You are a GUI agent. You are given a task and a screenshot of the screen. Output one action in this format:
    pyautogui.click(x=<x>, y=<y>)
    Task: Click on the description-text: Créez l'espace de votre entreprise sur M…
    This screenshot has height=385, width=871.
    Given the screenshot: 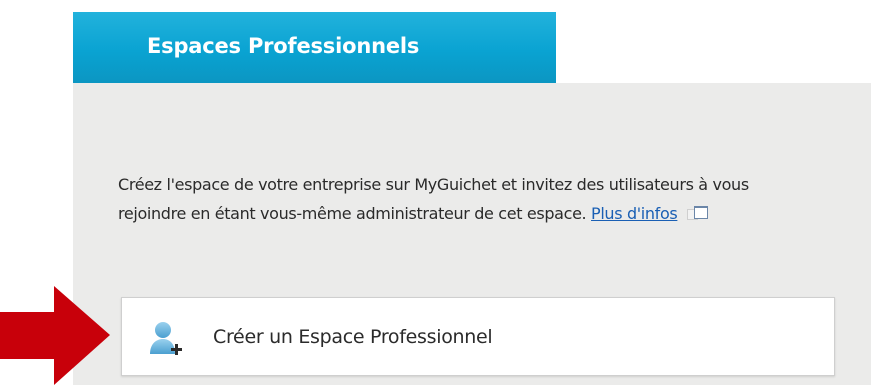 What is the action you would take?
    pyautogui.click(x=468, y=199)
    